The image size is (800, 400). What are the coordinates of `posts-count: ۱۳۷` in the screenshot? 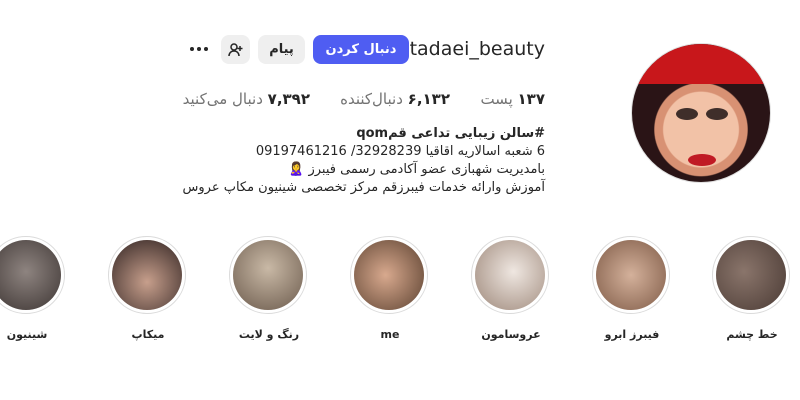 It's located at (531, 99).